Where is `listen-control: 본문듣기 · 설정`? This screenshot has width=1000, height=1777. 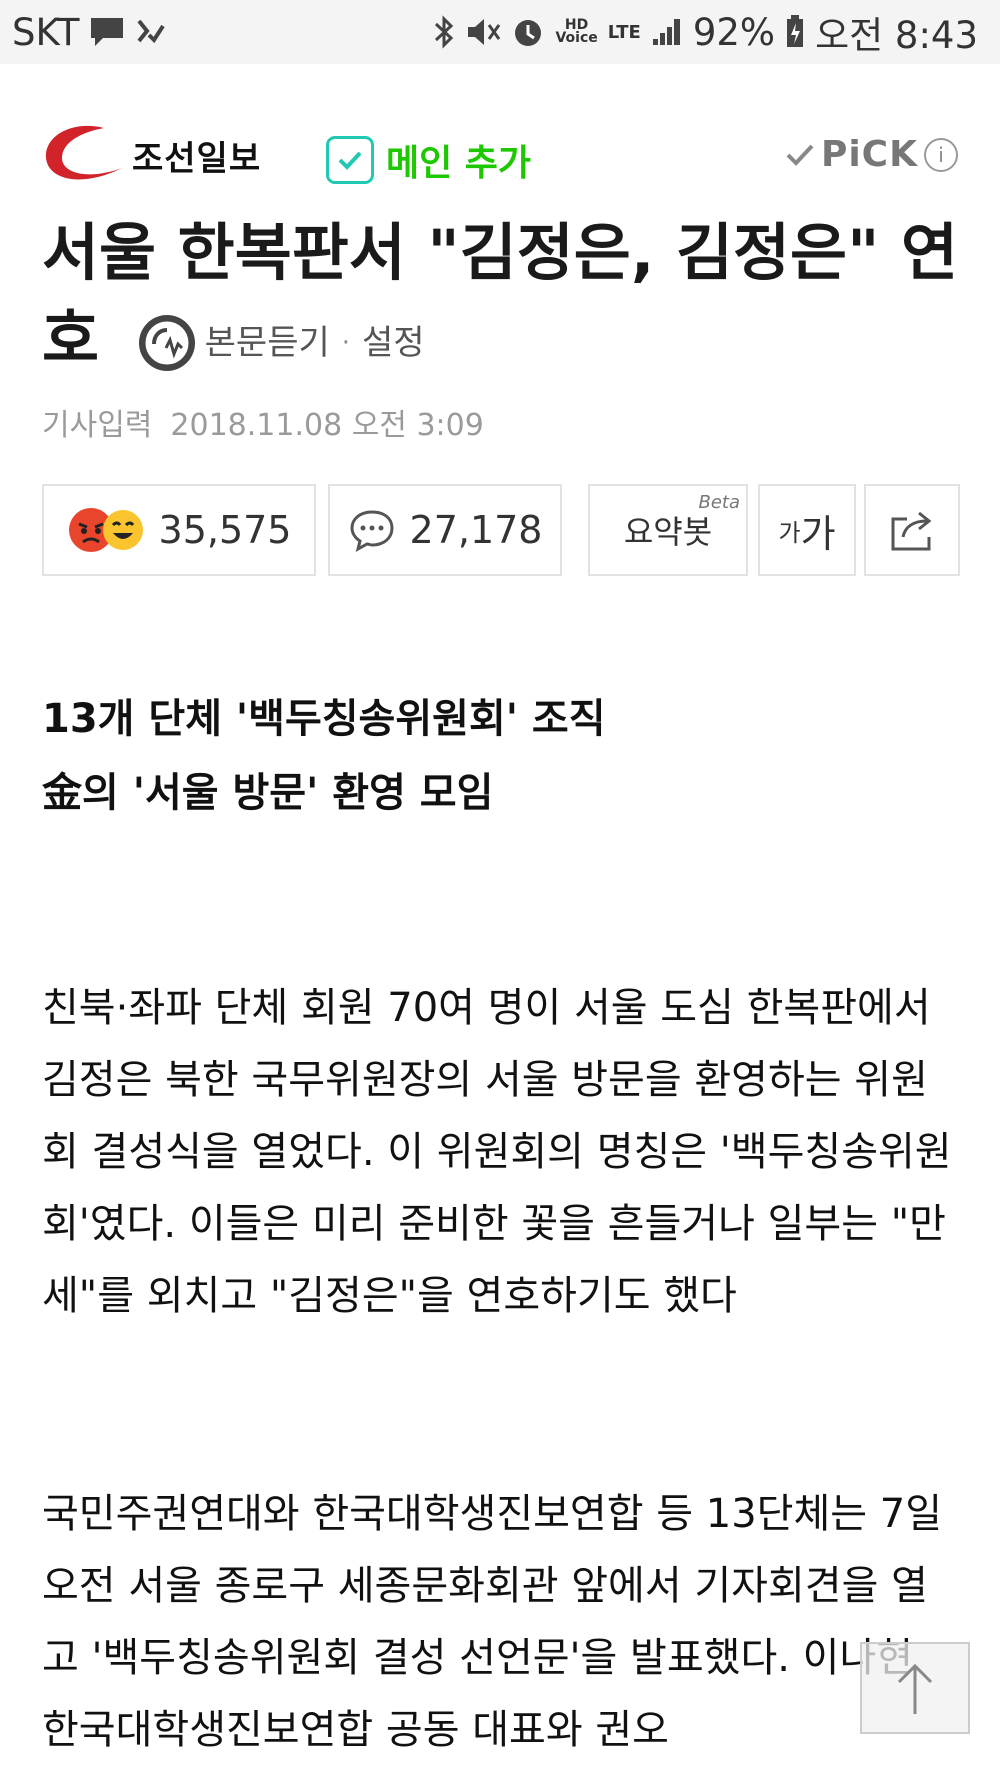 listen-control: 본문듣기 · 설정 is located at coordinates (281, 343).